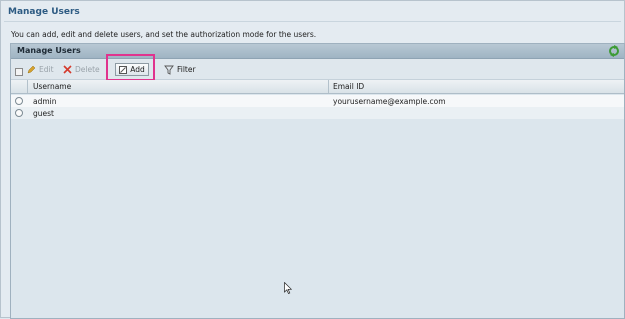 The height and width of the screenshot is (319, 625). I want to click on filter-label: Filter, so click(186, 69).